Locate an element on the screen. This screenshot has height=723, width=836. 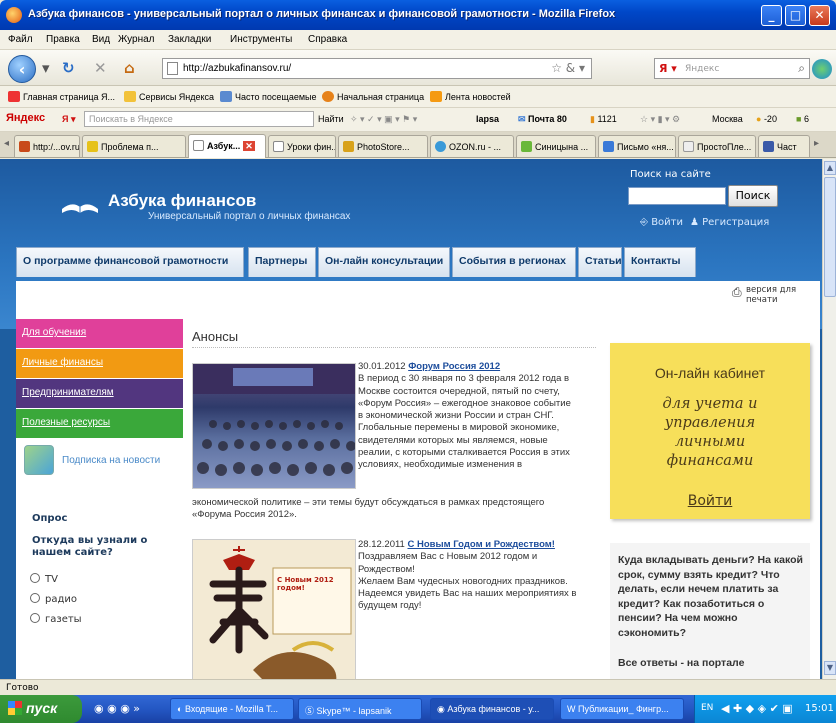
register-link: ♟ Регистрация is located at coordinates (729, 222).